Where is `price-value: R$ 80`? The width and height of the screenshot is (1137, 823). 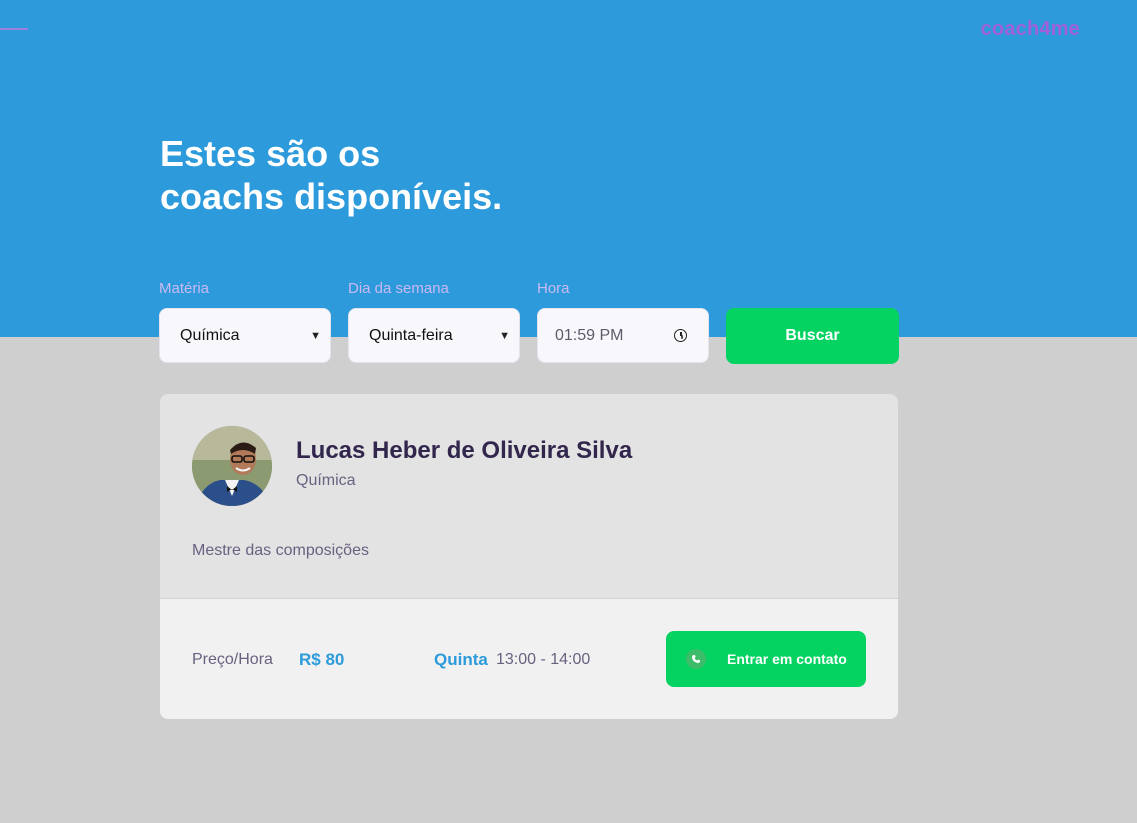
price-value: R$ 80 is located at coordinates (322, 659).